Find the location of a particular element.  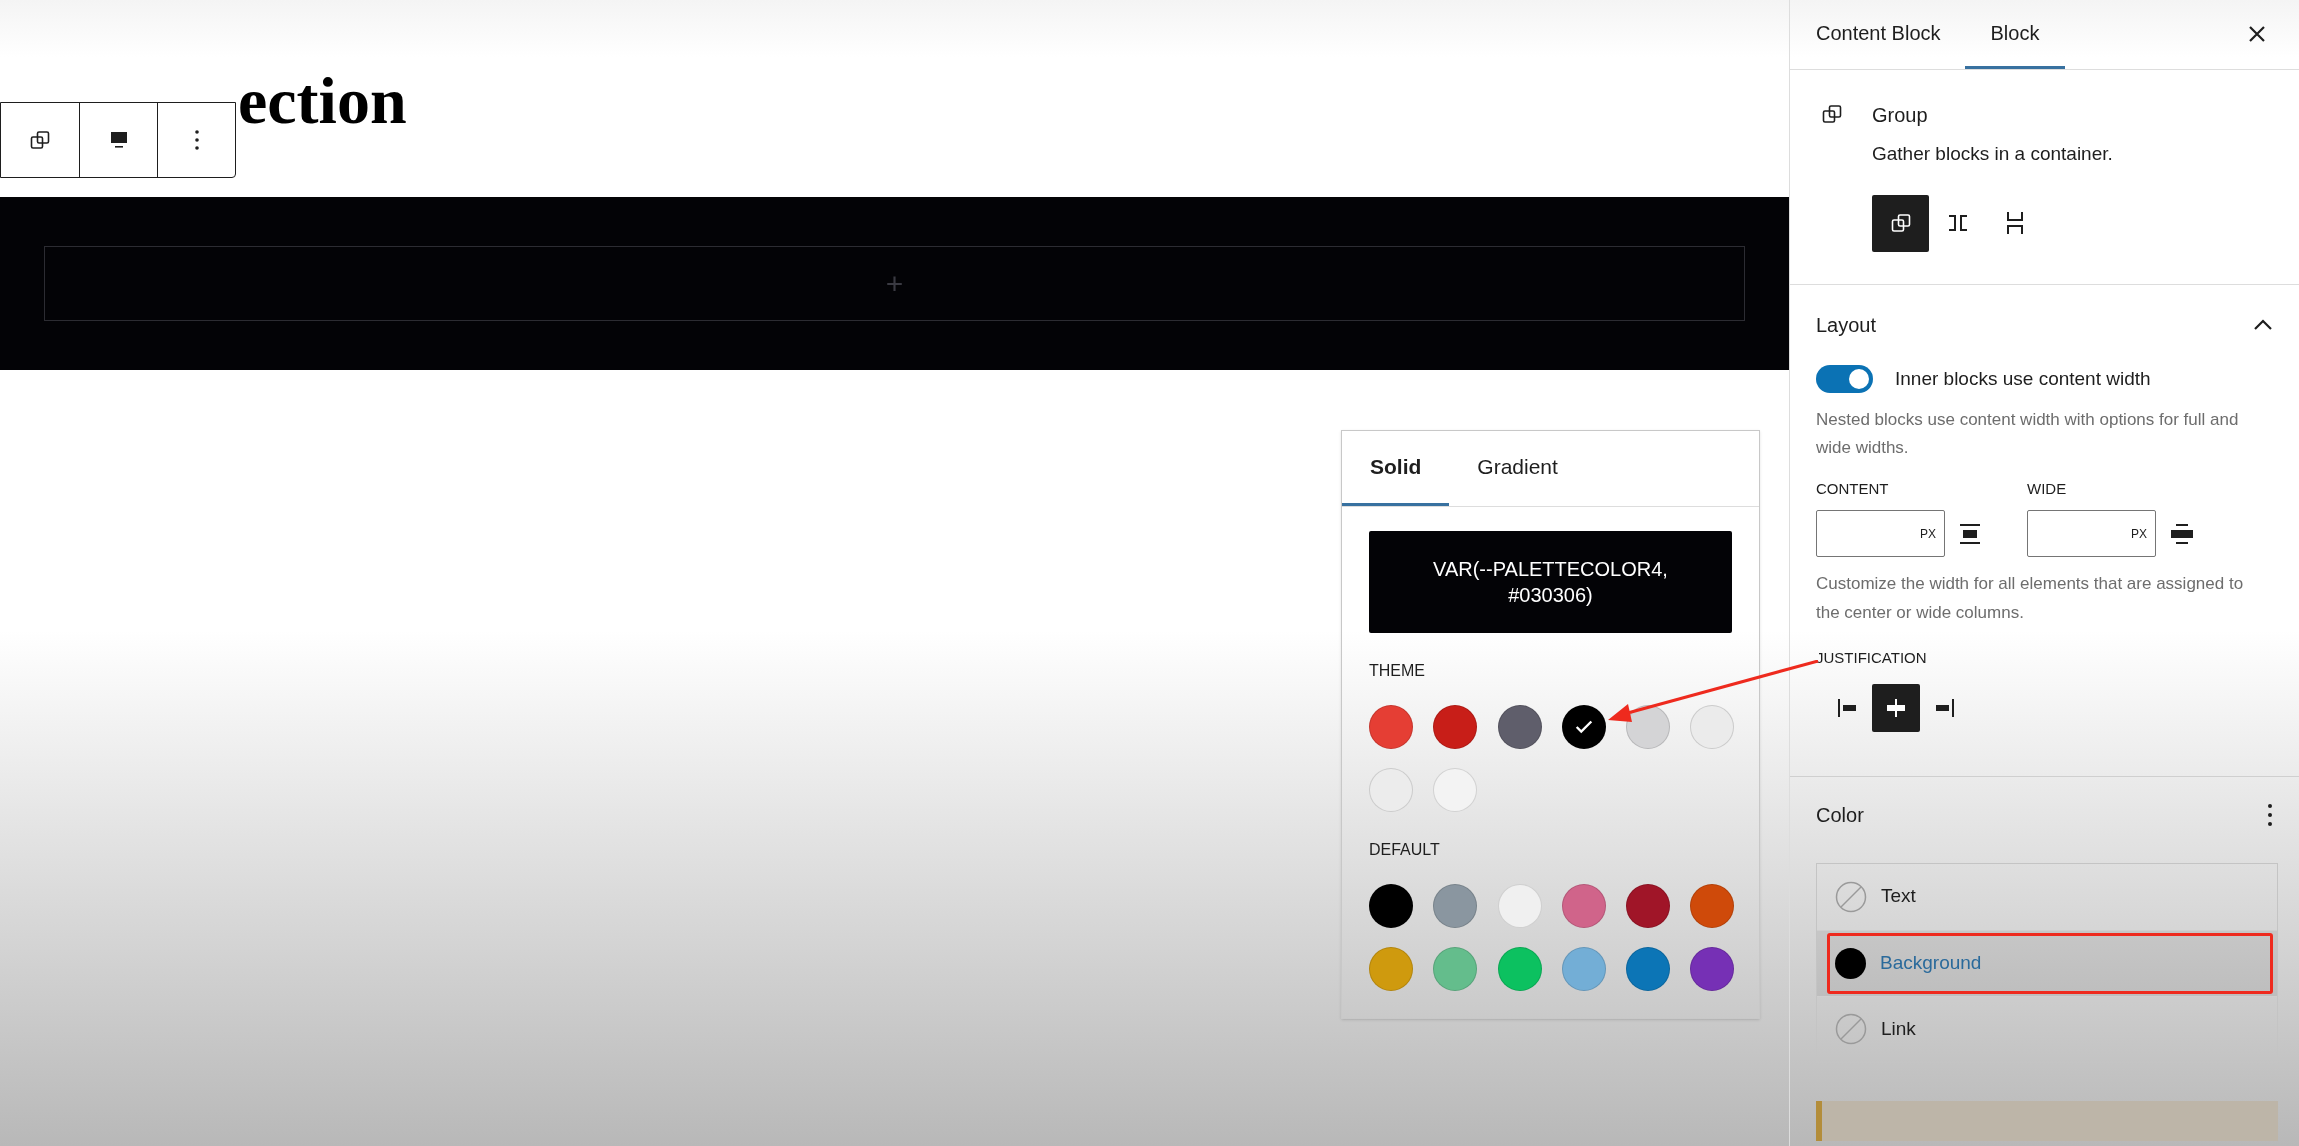

color-value: VAR(--PALETTECOLOR4, #030306) is located at coordinates (1550, 582).